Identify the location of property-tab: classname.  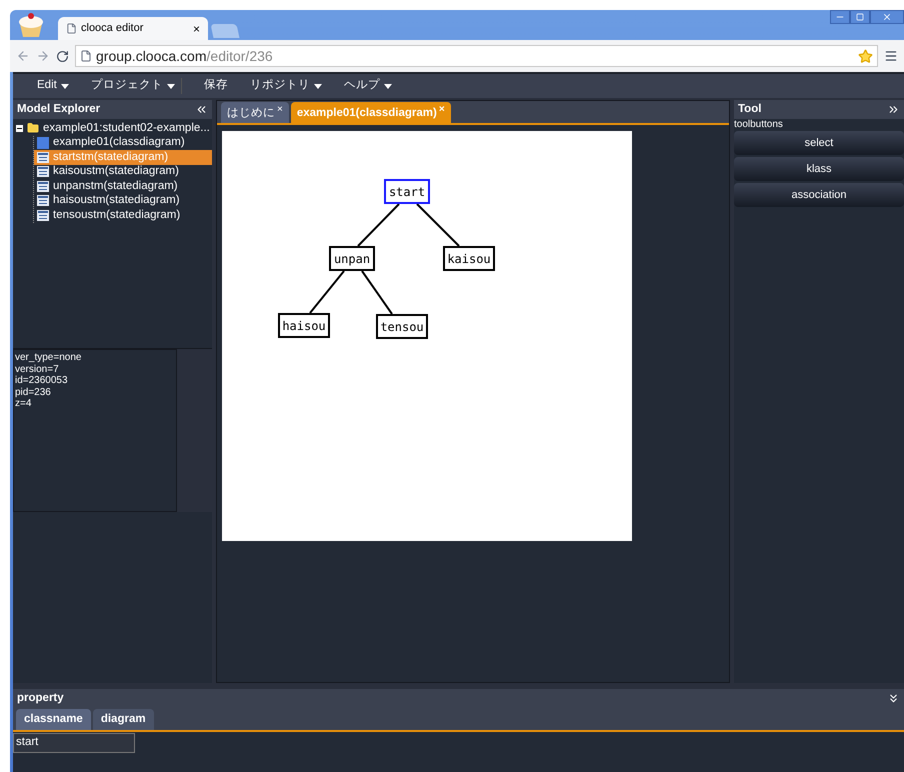
(53, 719).